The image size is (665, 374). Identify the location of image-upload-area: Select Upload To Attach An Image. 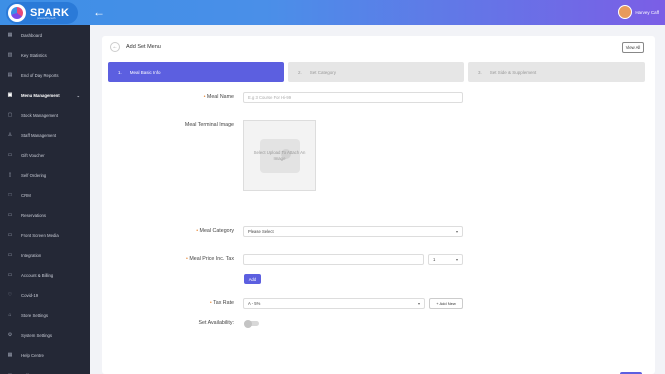
(279, 155).